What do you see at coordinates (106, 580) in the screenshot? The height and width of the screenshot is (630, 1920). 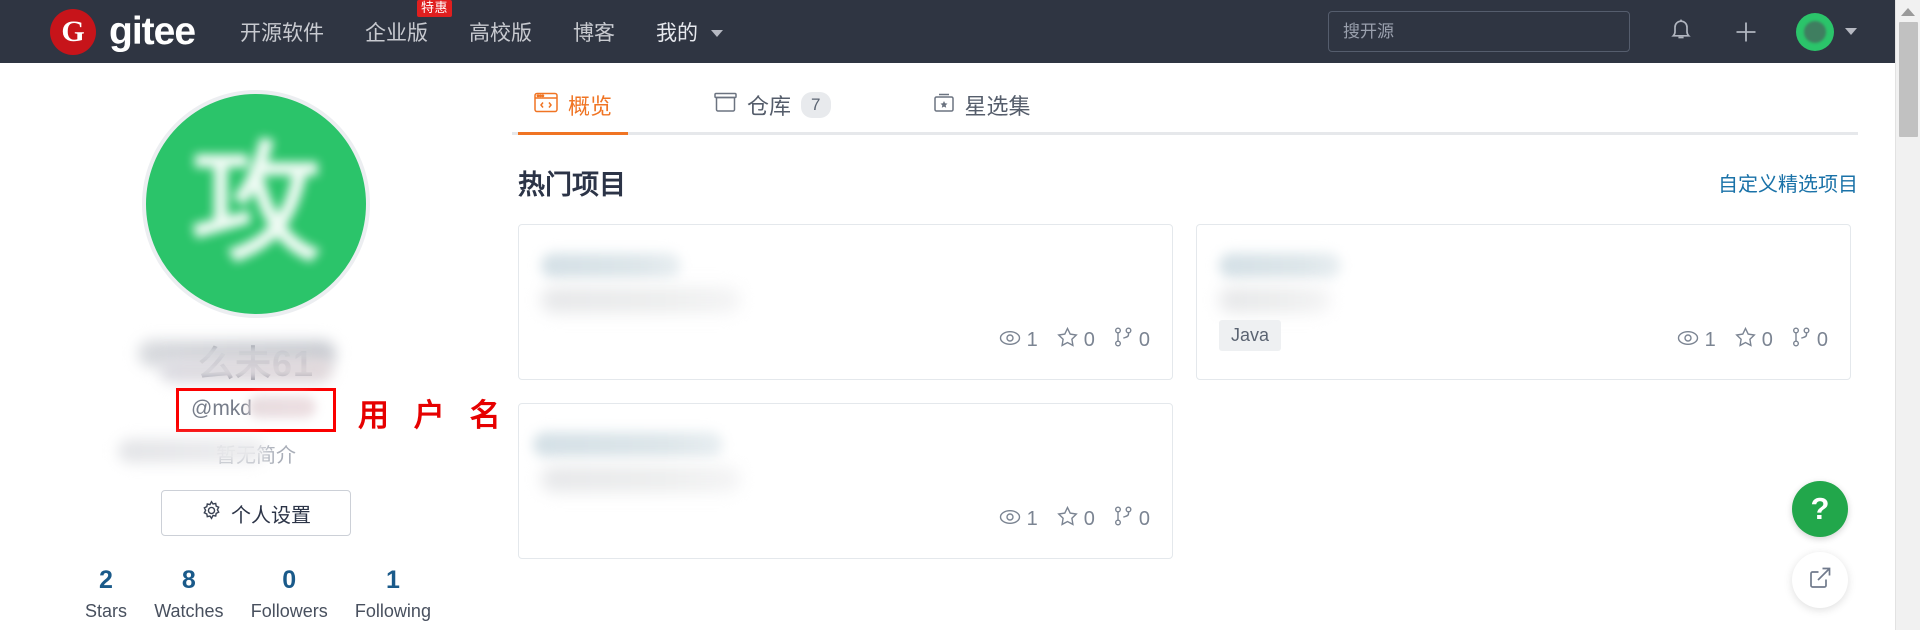 I see `stat-value: 2` at bounding box center [106, 580].